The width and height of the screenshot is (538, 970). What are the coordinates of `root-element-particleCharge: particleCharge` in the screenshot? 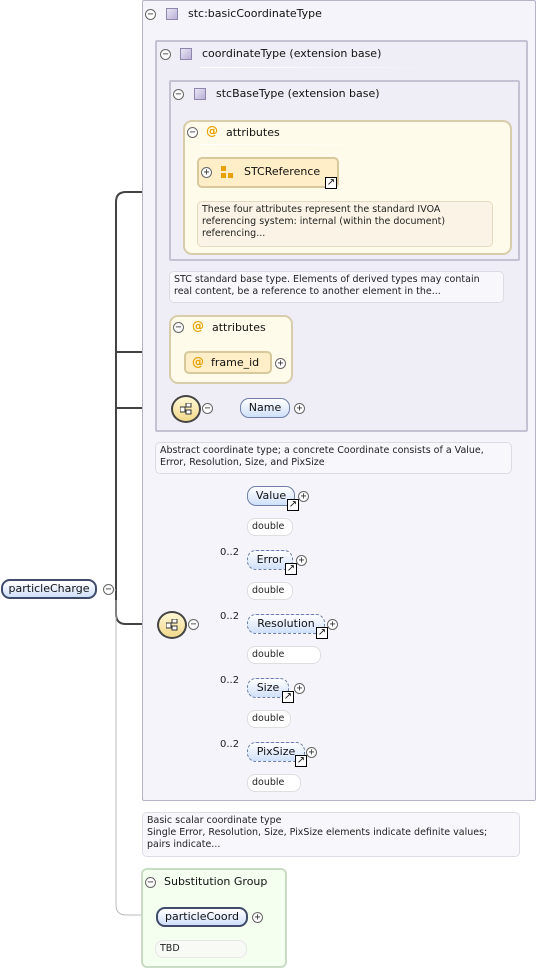 It's located at (49, 589).